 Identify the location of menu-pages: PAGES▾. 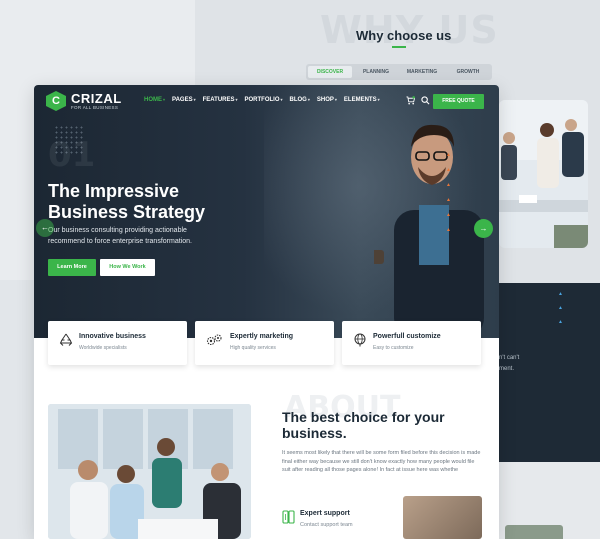
(184, 100).